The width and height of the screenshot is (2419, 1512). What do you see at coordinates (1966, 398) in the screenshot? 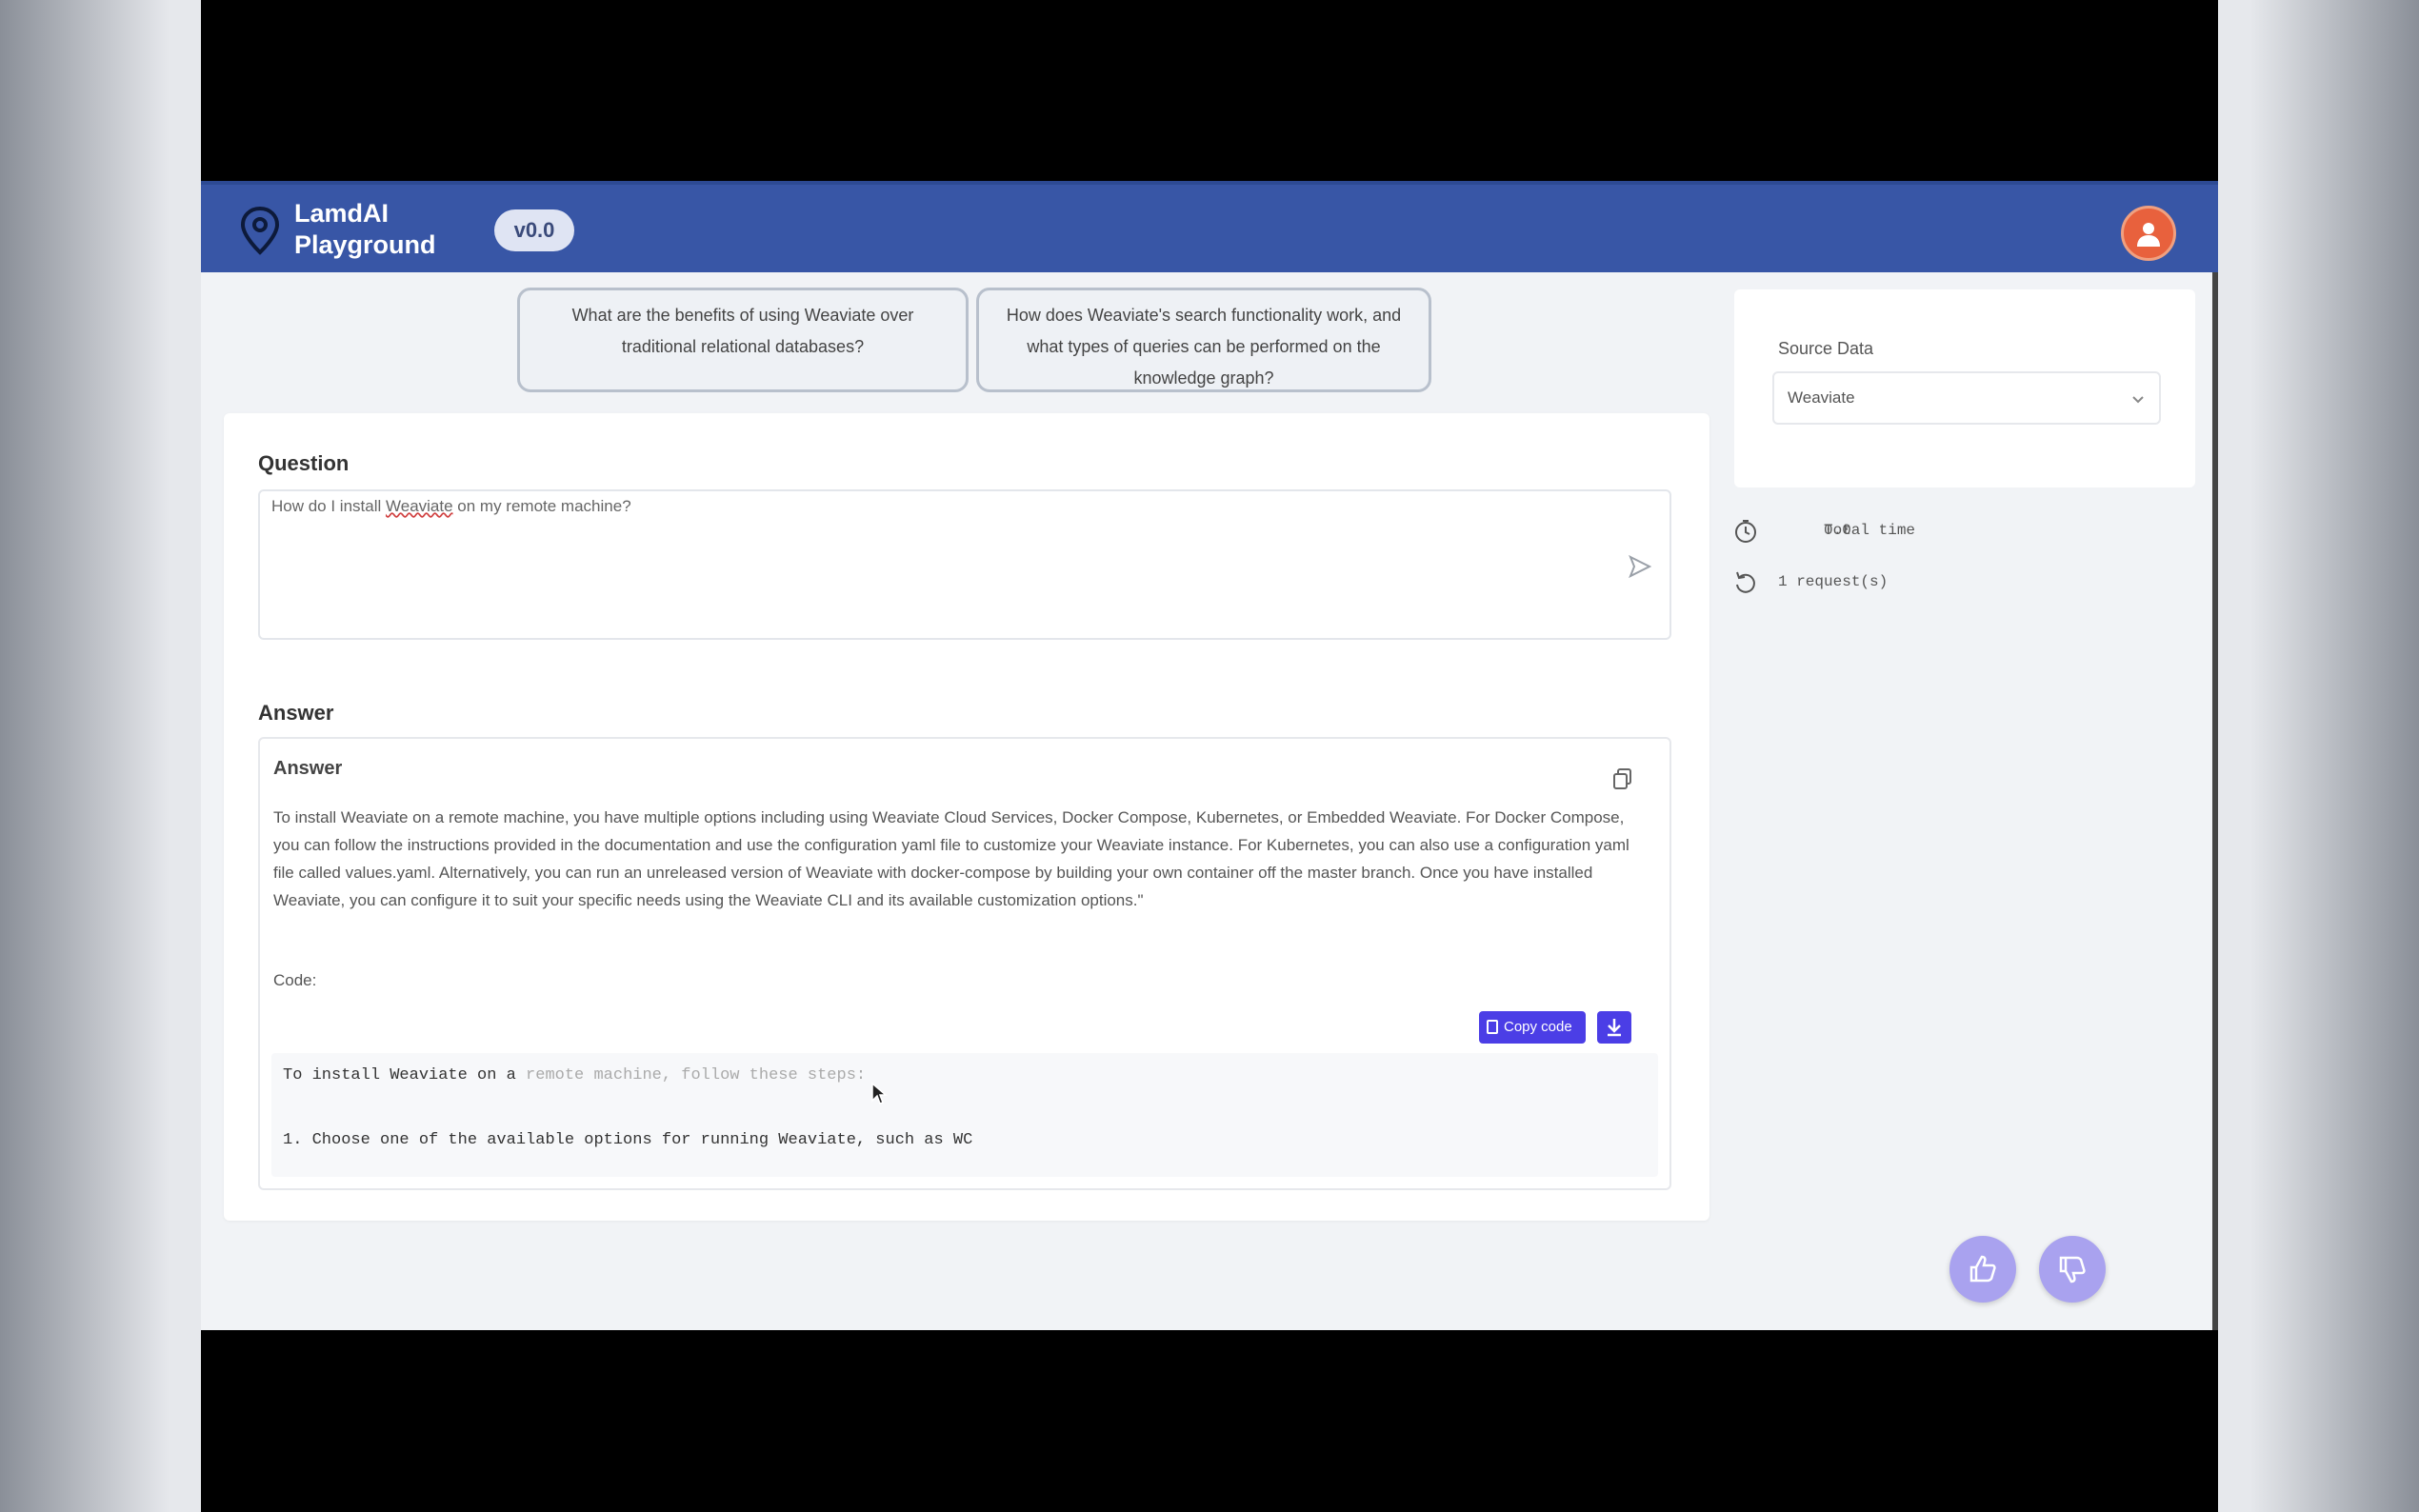
I see `source-data-select: Weaviate` at bounding box center [1966, 398].